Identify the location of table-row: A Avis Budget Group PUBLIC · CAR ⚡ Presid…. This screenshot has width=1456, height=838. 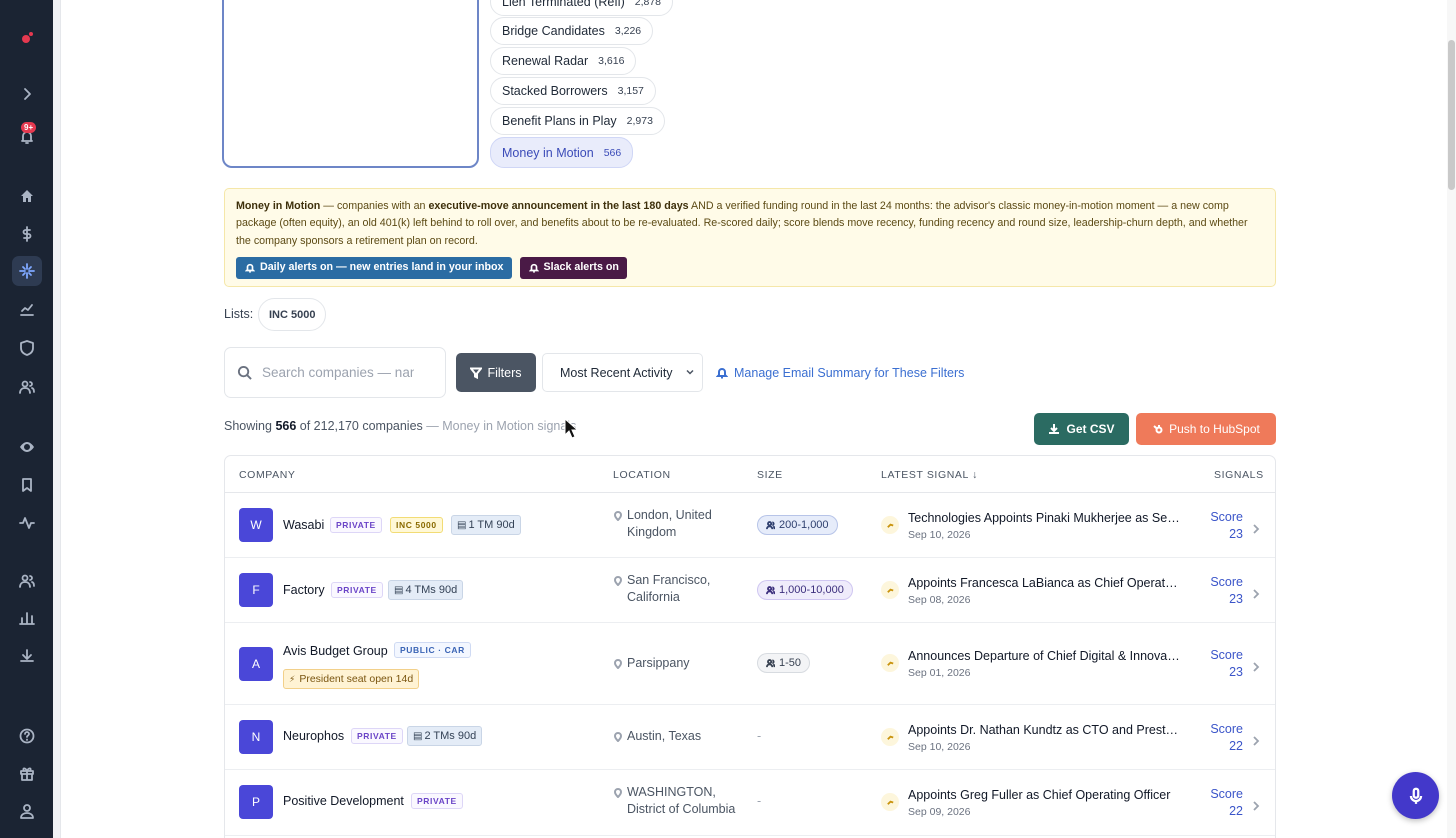
(750, 664).